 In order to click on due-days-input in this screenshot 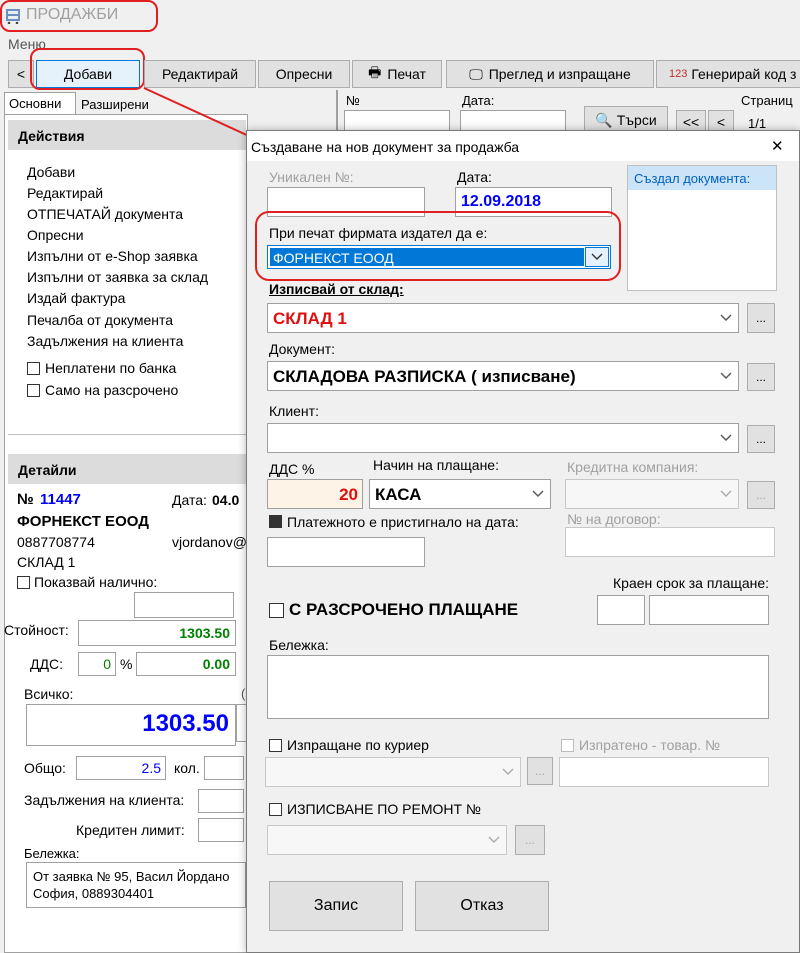, I will do `click(621, 610)`.